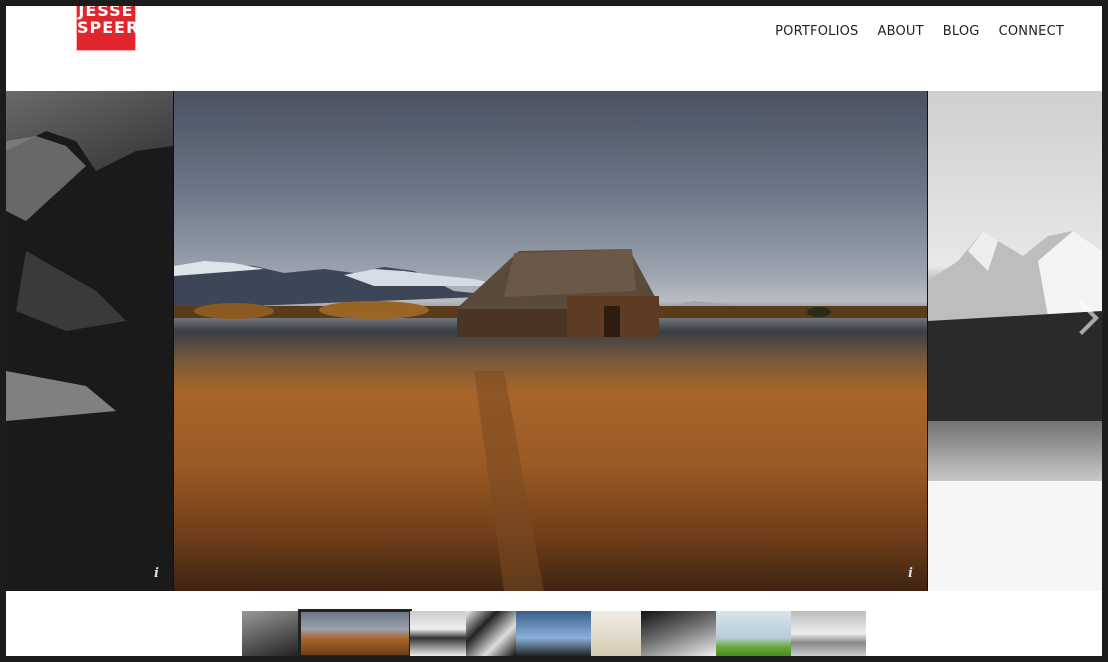  I want to click on thumbnail-strip, so click(554, 632).